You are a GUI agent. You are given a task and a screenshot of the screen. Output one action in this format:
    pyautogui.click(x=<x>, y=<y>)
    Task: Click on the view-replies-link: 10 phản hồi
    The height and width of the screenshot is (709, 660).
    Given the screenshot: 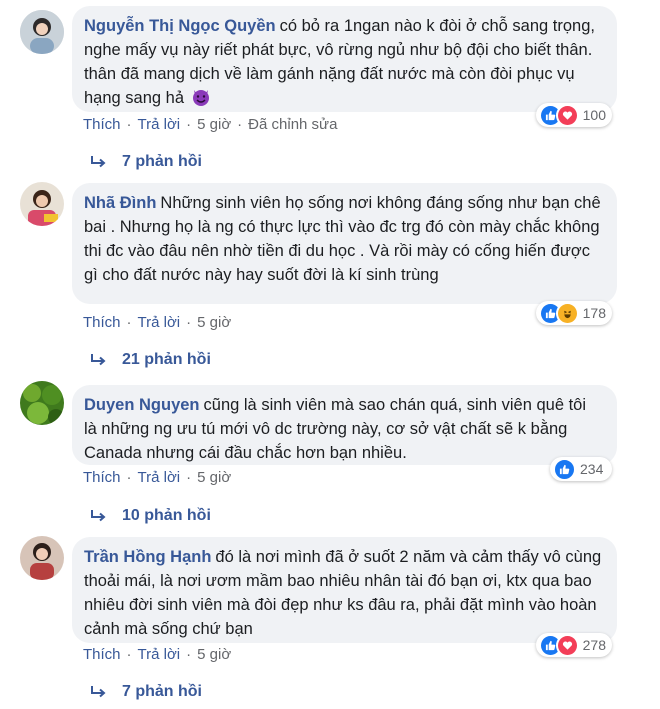 What is the action you would take?
    pyautogui.click(x=150, y=516)
    